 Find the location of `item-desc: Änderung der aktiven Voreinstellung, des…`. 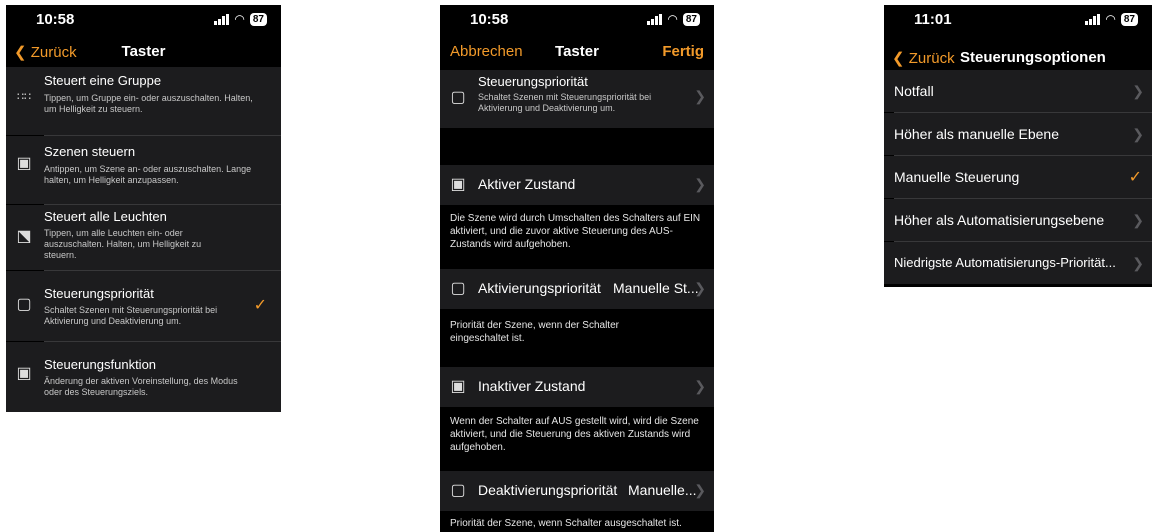

item-desc: Änderung der aktiven Voreinstellung, des… is located at coordinates (141, 386).